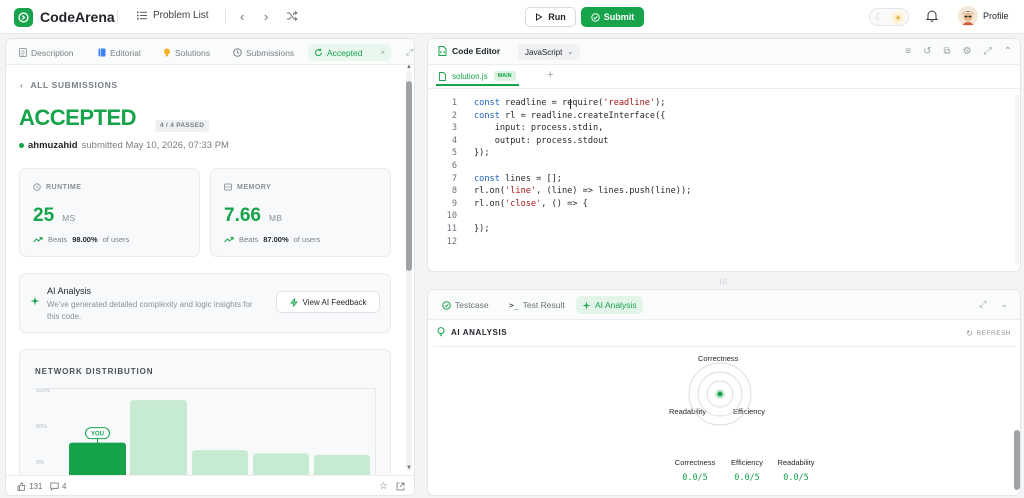 The width and height of the screenshot is (1024, 498). Describe the element at coordinates (724, 282) in the screenshot. I see `panel-resize-handle: |||` at that location.